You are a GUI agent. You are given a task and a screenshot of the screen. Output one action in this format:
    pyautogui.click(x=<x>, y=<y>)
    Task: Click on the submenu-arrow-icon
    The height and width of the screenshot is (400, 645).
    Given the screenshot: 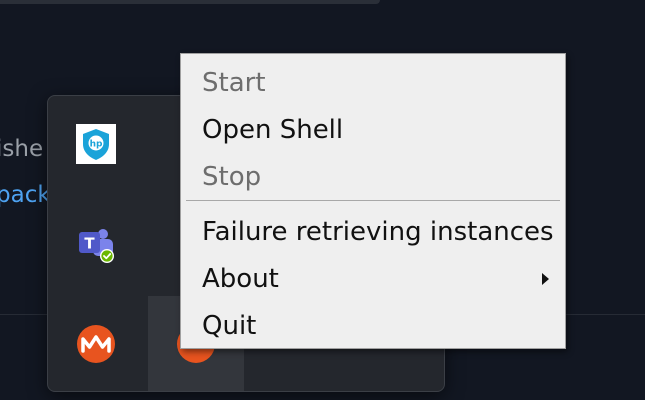 What is the action you would take?
    pyautogui.click(x=545, y=279)
    